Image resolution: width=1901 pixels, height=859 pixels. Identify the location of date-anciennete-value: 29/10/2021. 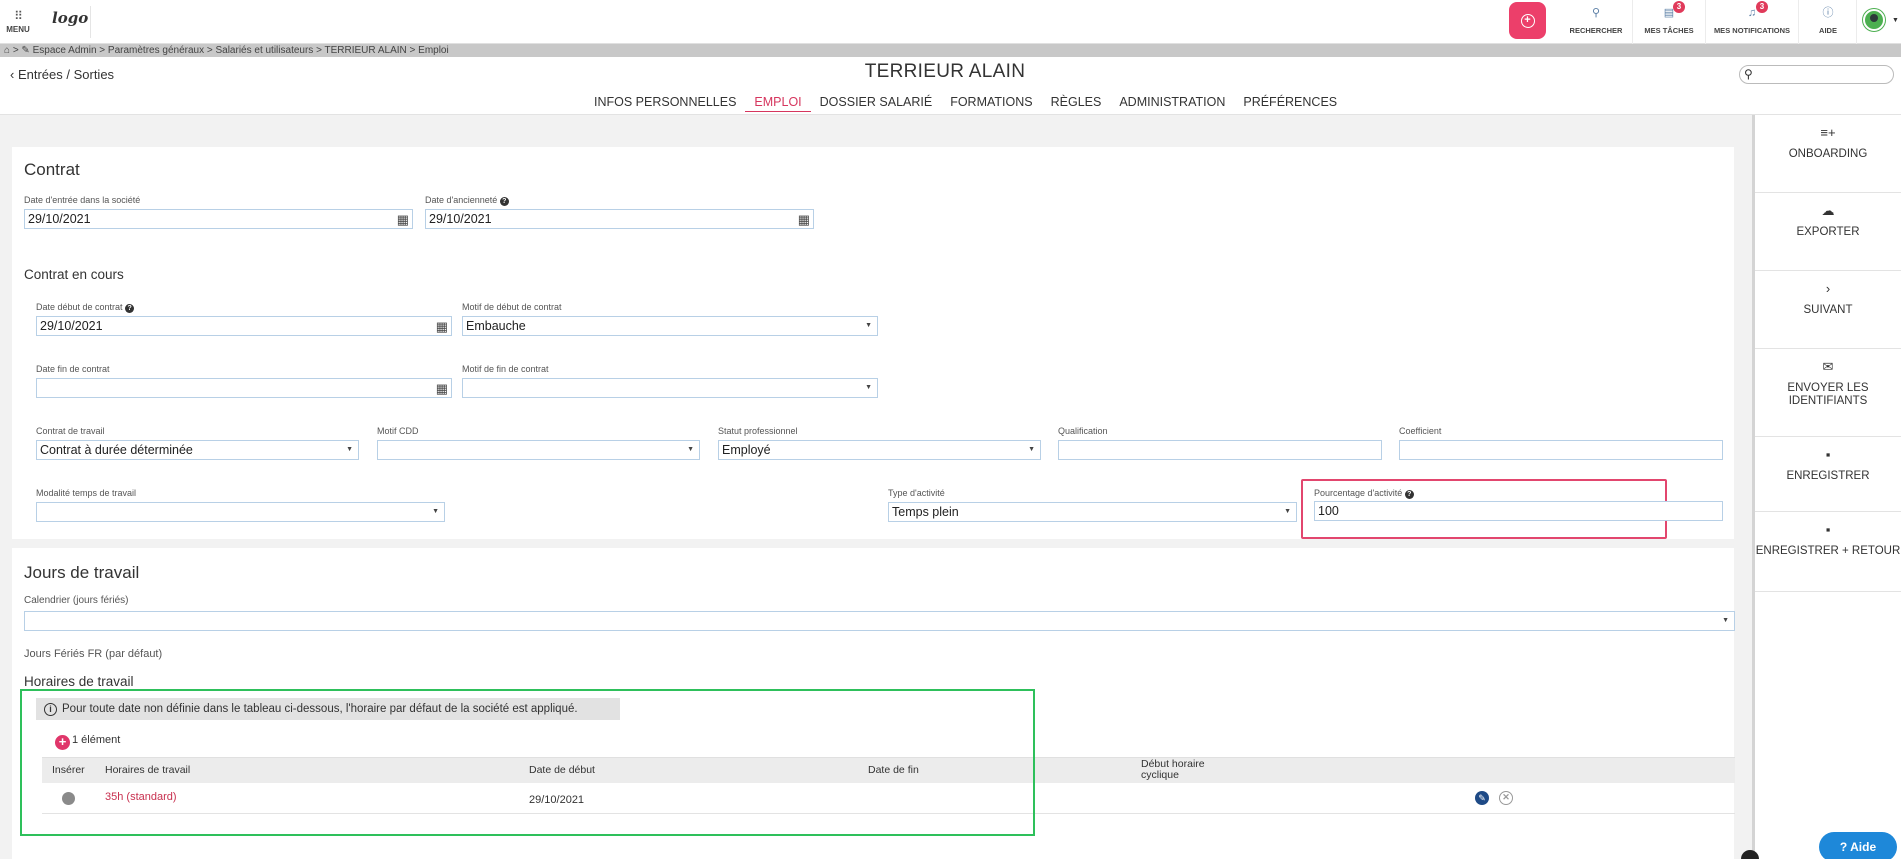
(460, 219).